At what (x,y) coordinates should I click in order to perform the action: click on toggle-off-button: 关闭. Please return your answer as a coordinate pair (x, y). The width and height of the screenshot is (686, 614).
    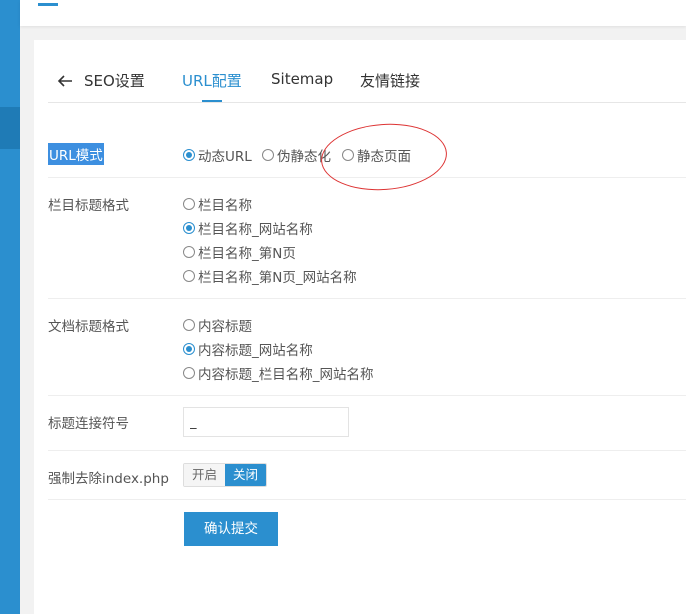
    Looking at the image, I should click on (246, 475).